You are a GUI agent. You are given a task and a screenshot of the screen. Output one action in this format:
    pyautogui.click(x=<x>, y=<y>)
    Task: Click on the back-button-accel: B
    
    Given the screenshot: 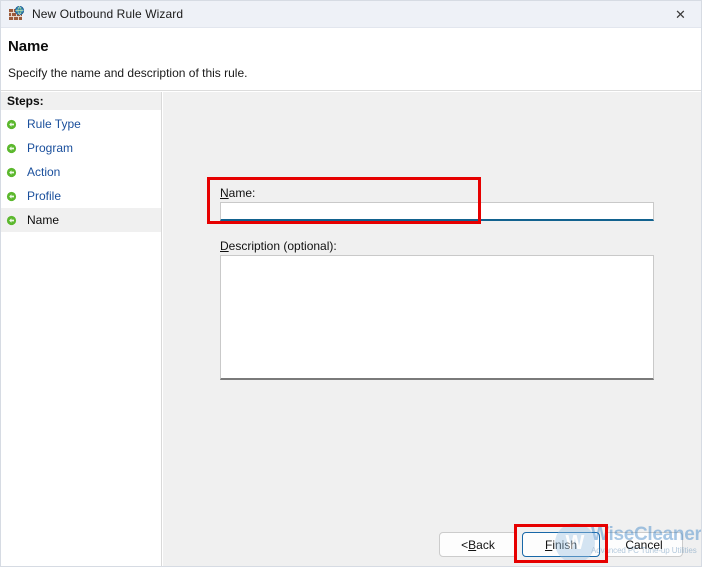 What is the action you would take?
    pyautogui.click(x=472, y=544)
    